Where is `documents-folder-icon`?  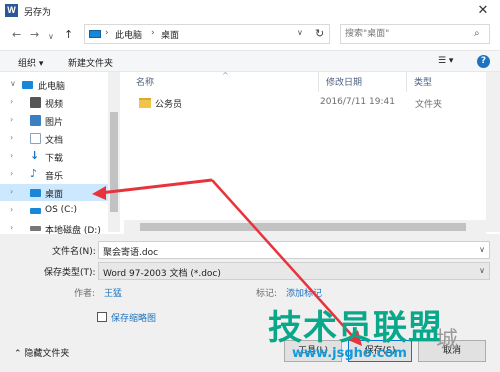 documents-folder-icon is located at coordinates (35, 138).